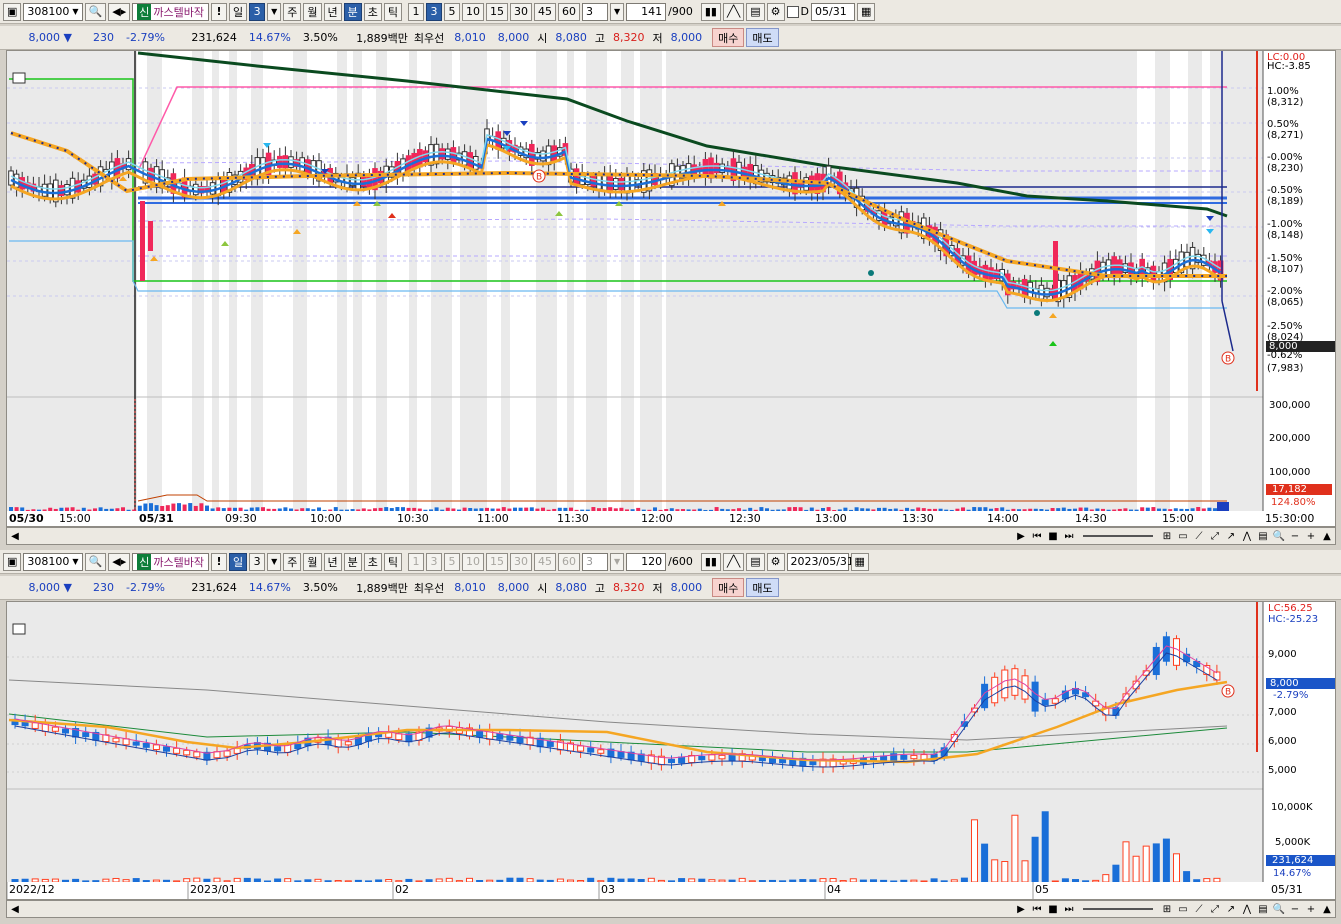 This screenshot has height=924, width=1341. Describe the element at coordinates (12, 11) in the screenshot. I see `window-icon: ▣` at that location.